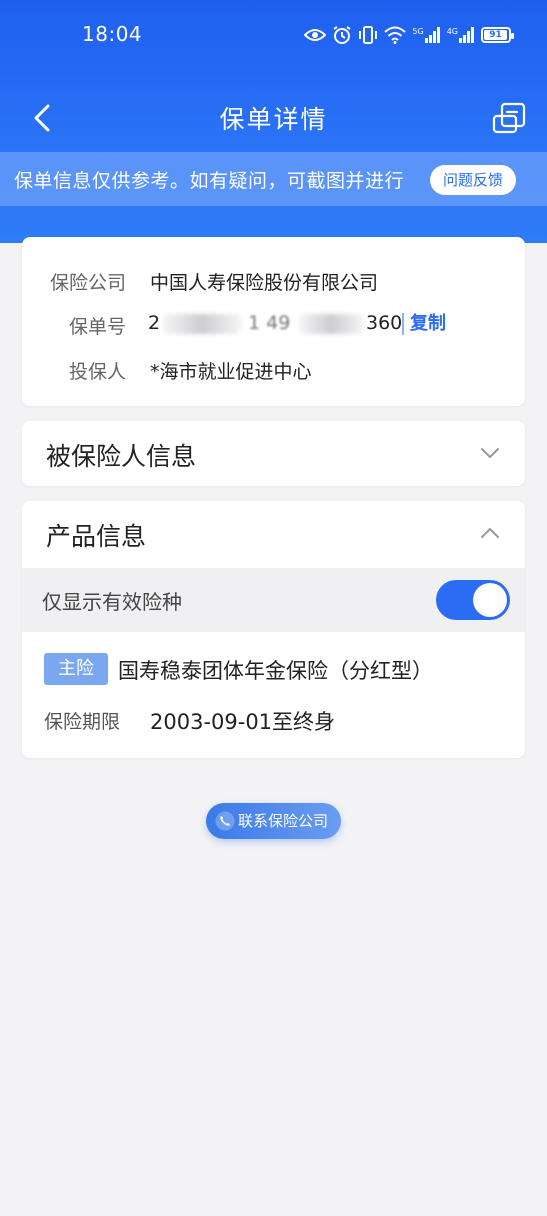 This screenshot has height=1216, width=547. Describe the element at coordinates (452, 31) in the screenshot. I see `signal-4g-label: 4G` at that location.